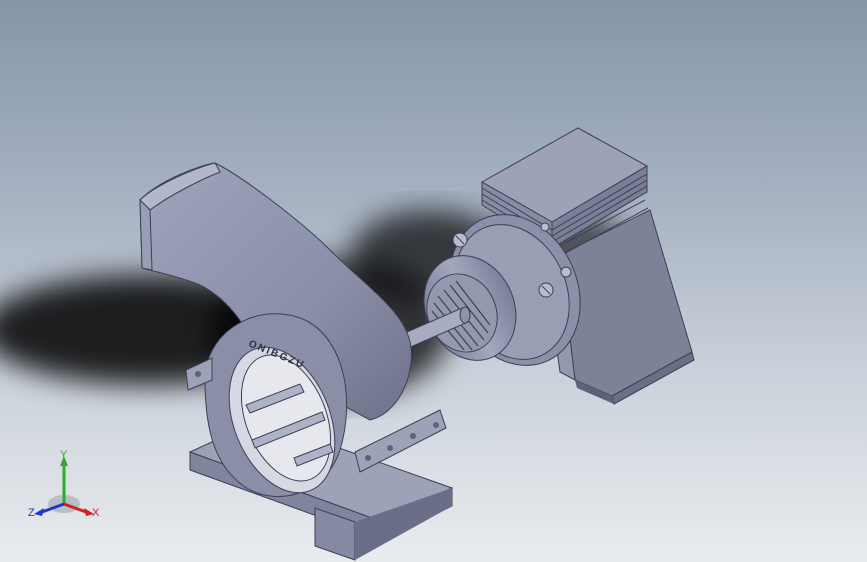  What do you see at coordinates (31, 513) in the screenshot?
I see `z-axis-label: Z` at bounding box center [31, 513].